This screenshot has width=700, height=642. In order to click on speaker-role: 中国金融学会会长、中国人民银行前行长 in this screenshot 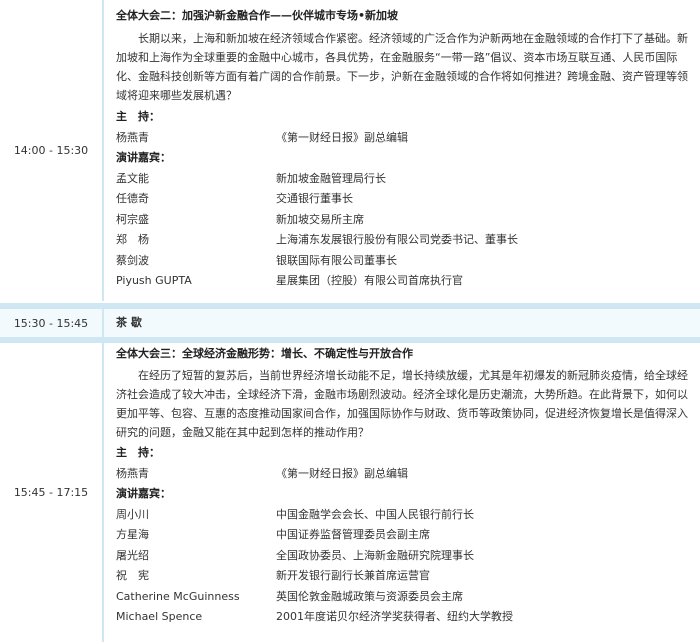, I will do `click(375, 514)`.